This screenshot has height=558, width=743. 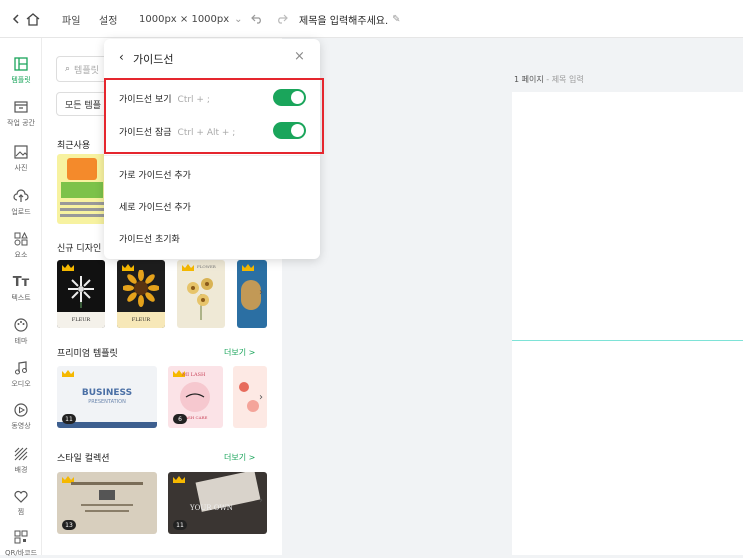 I want to click on sidebar-item-text: Tт 텍스트, so click(x=21, y=288).